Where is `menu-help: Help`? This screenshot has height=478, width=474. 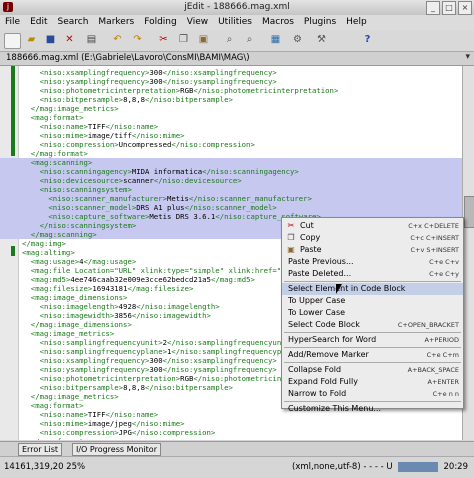
menu-help: Help is located at coordinates (356, 22).